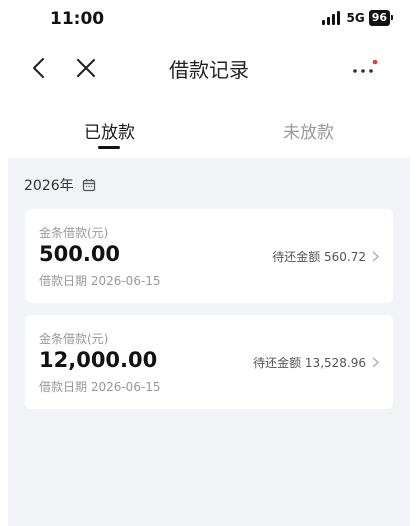  What do you see at coordinates (109, 130) in the screenshot?
I see `tab-disbursed: 已放款` at bounding box center [109, 130].